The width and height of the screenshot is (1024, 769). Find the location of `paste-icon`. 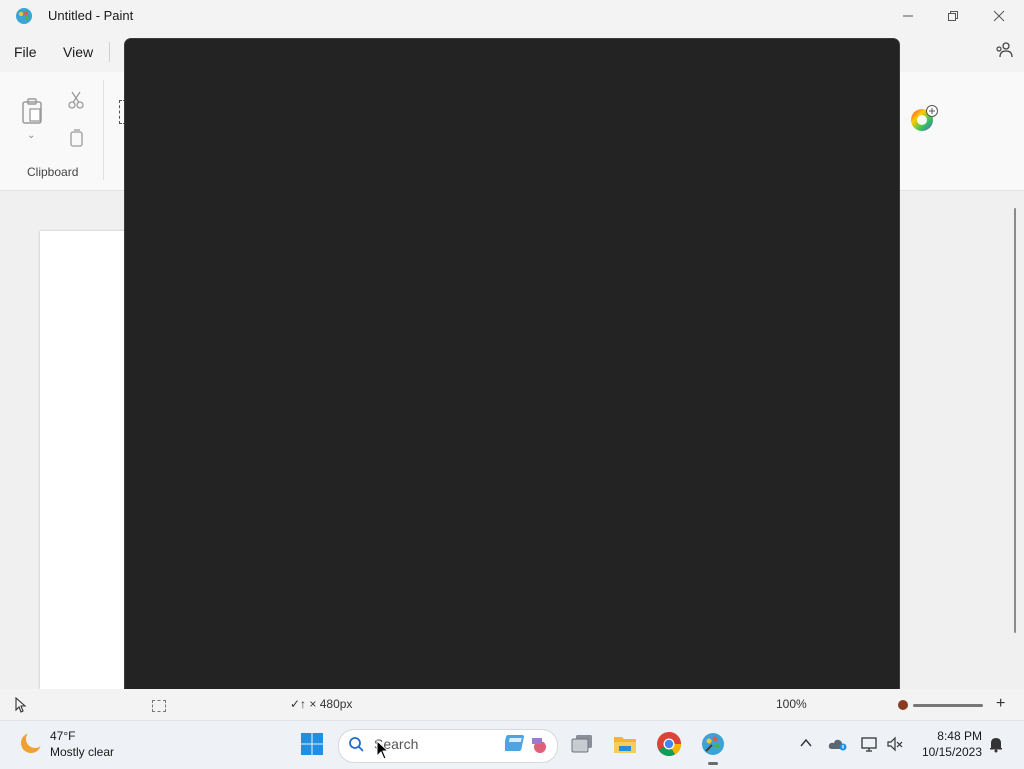

paste-icon is located at coordinates (32, 111).